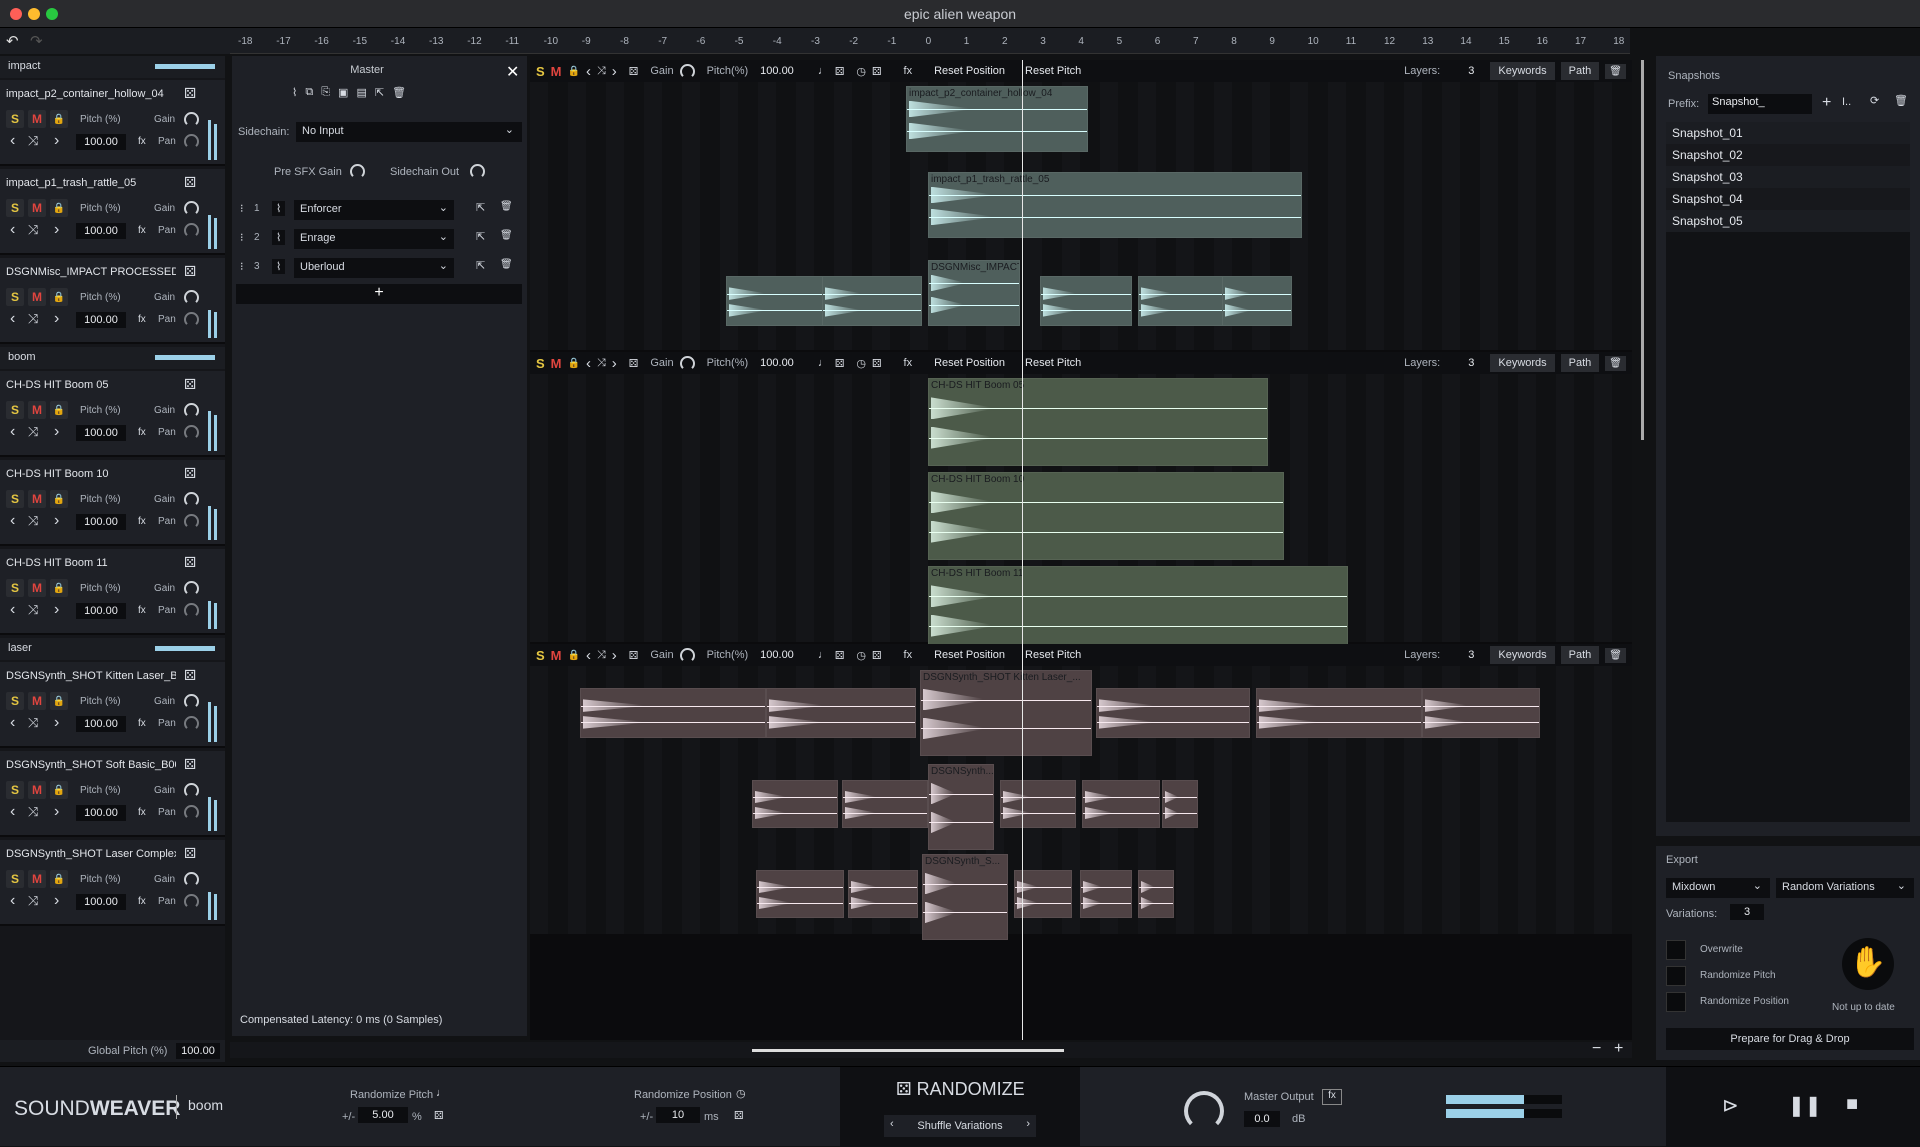 The image size is (1920, 1147). I want to click on undo-icon: ↶, so click(12, 41).